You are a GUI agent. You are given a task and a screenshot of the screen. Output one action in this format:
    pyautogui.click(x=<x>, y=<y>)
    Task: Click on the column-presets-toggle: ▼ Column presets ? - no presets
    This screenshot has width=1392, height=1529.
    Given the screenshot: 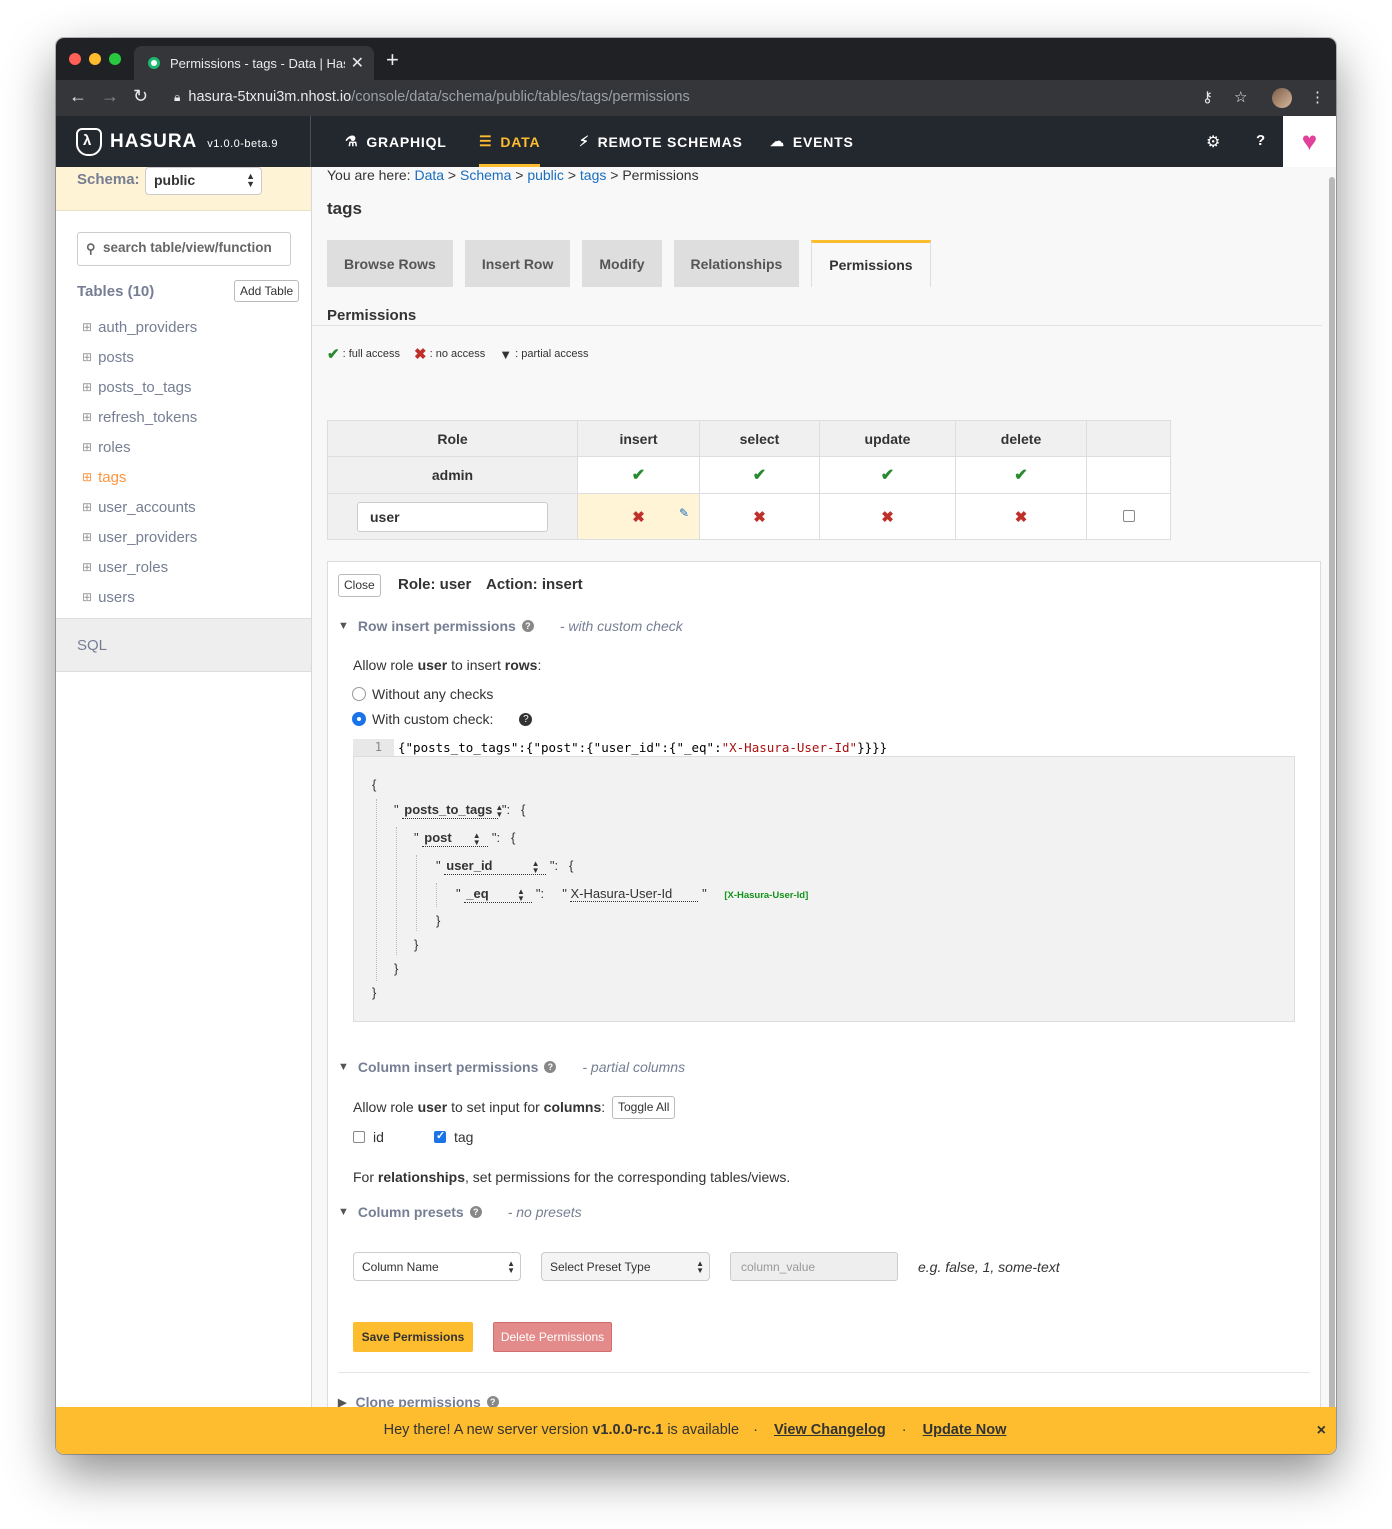 What is the action you would take?
    pyautogui.click(x=460, y=1212)
    